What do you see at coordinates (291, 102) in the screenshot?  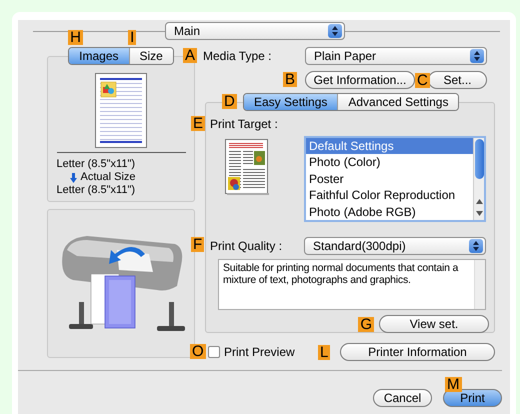 I see `settings-tab: Easy Settings` at bounding box center [291, 102].